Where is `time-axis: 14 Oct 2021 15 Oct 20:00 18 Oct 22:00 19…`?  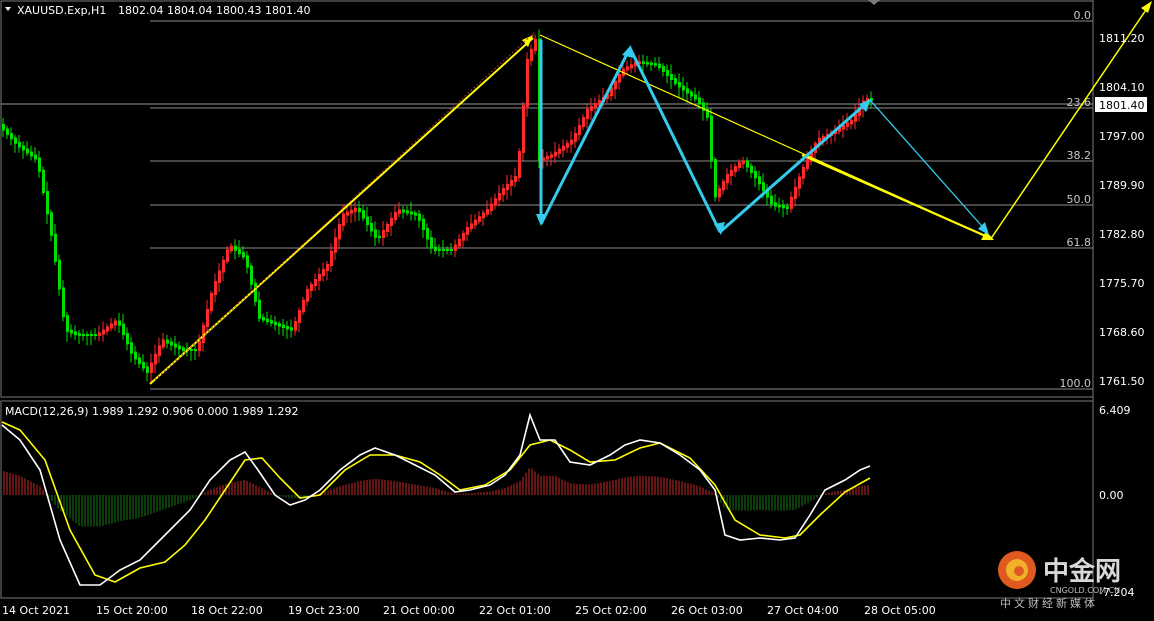 time-axis: 14 Oct 2021 15 Oct 20:00 18 Oct 22:00 19… is located at coordinates (469, 610).